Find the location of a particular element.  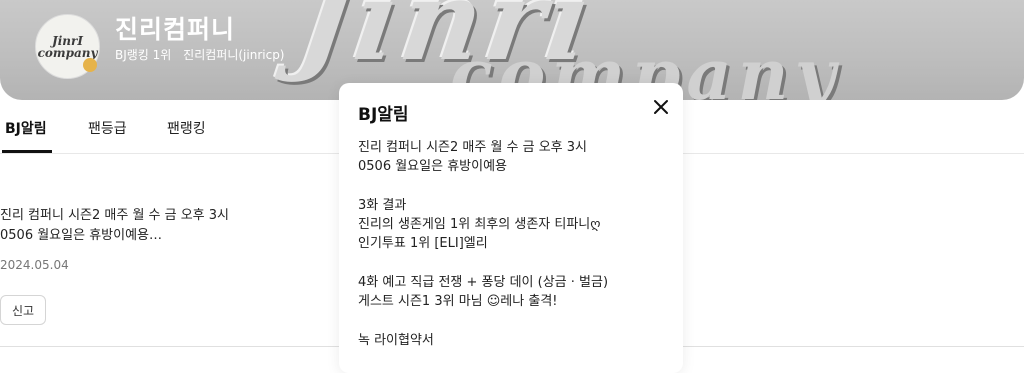

avatar-logo-text: JinrI is located at coordinates (67, 40).